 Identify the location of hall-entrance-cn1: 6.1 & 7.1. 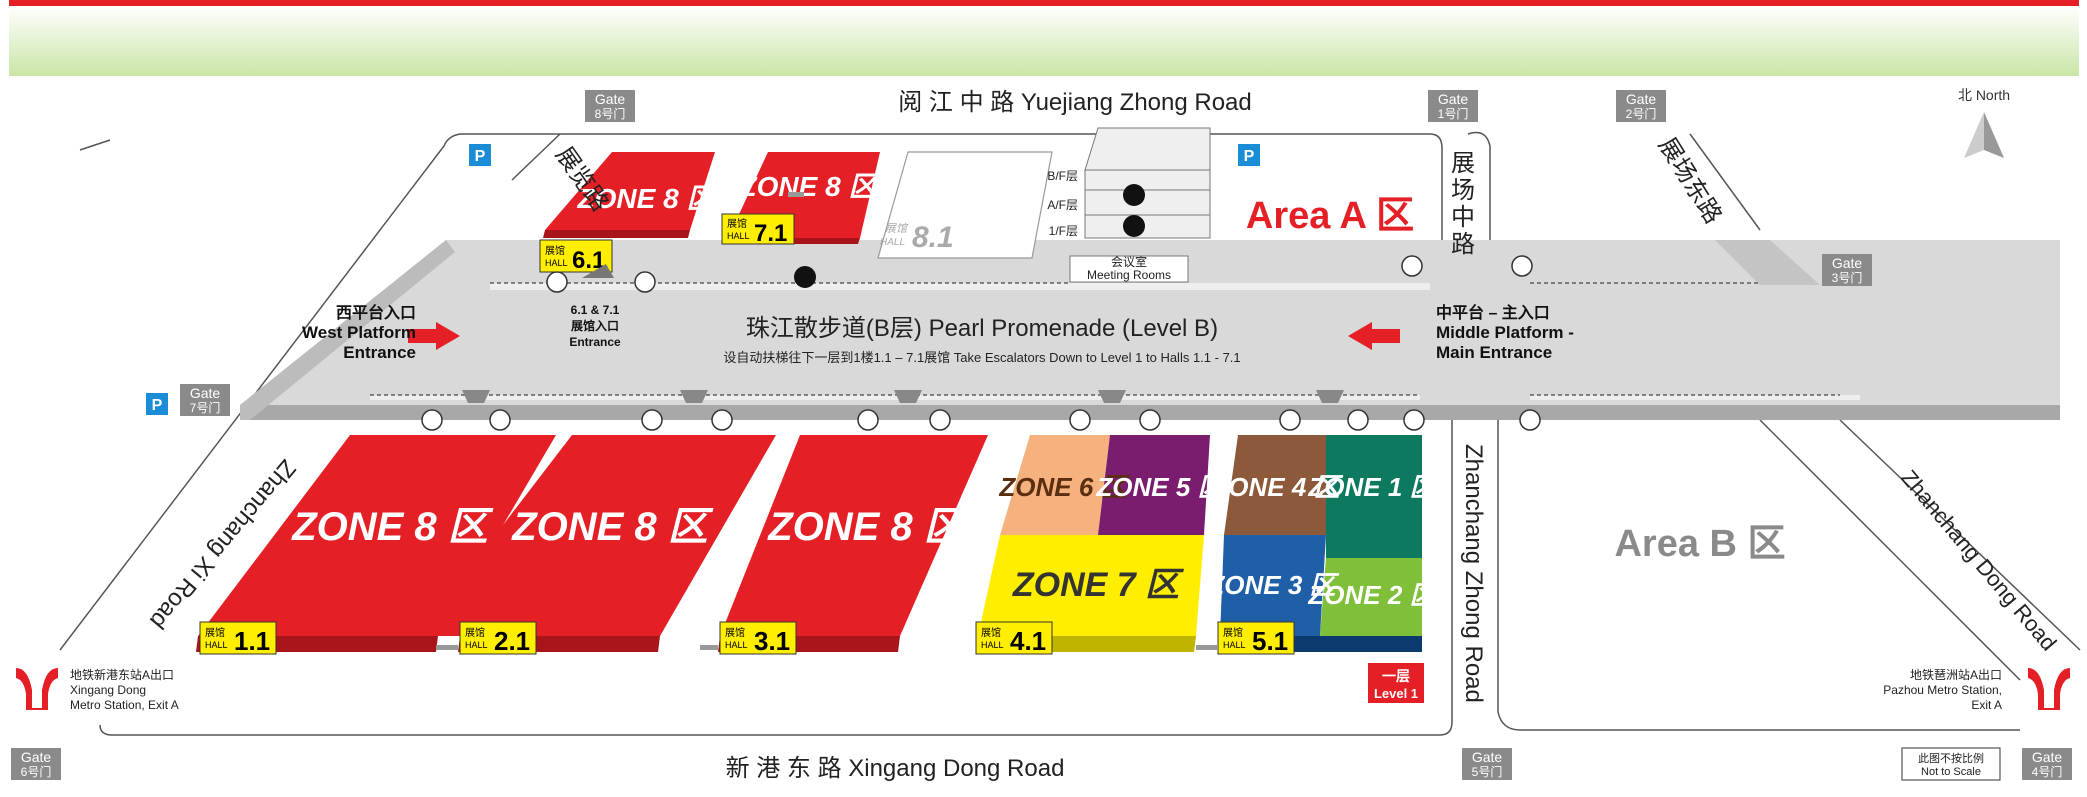
(595, 310).